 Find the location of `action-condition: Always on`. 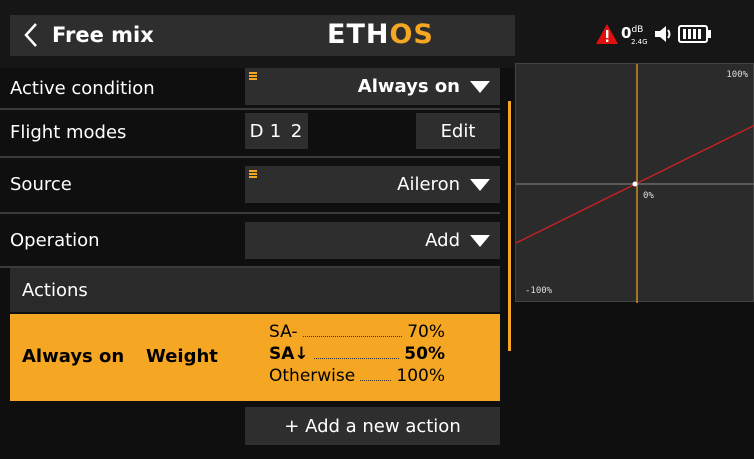

action-condition: Always on is located at coordinates (73, 356).